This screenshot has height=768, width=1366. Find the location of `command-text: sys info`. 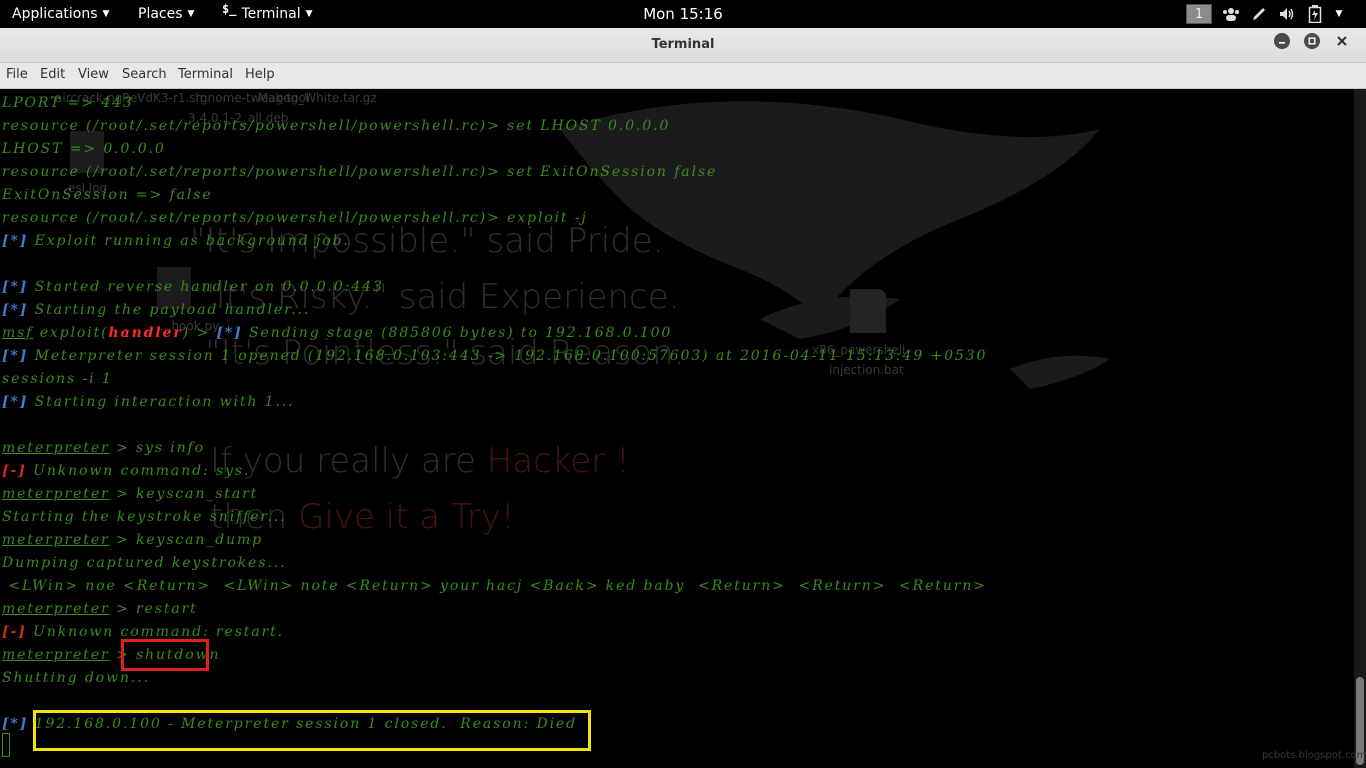

command-text: sys info is located at coordinates (170, 448).